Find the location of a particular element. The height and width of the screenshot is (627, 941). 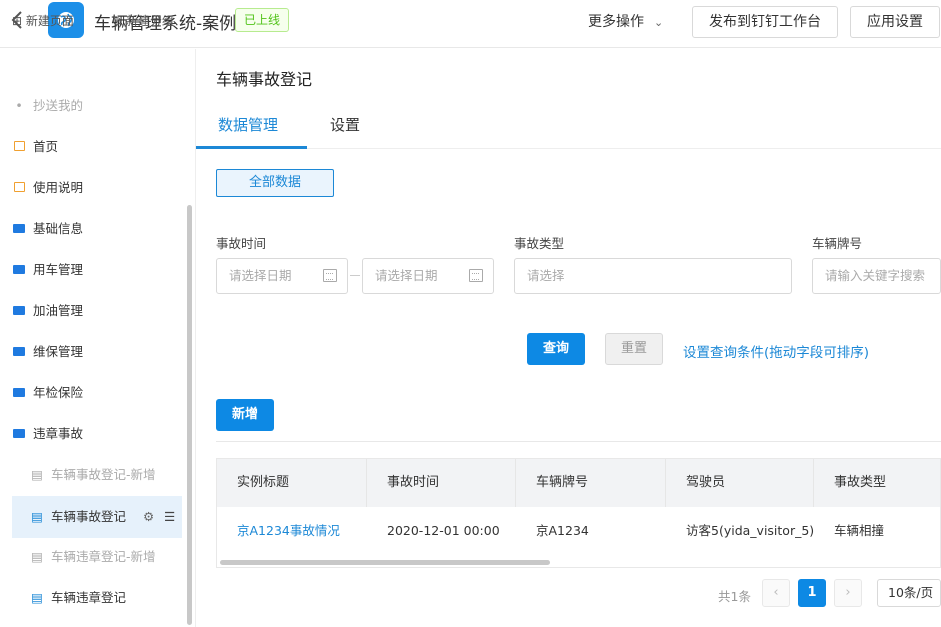

table-cell: 访客5(yida_visitor_5) is located at coordinates (750, 530).